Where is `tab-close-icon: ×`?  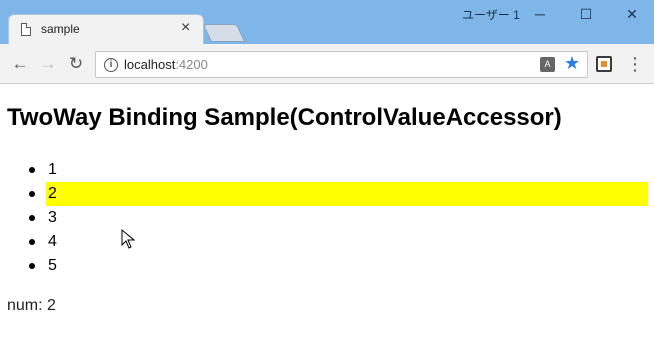
tab-close-icon: × is located at coordinates (185, 28).